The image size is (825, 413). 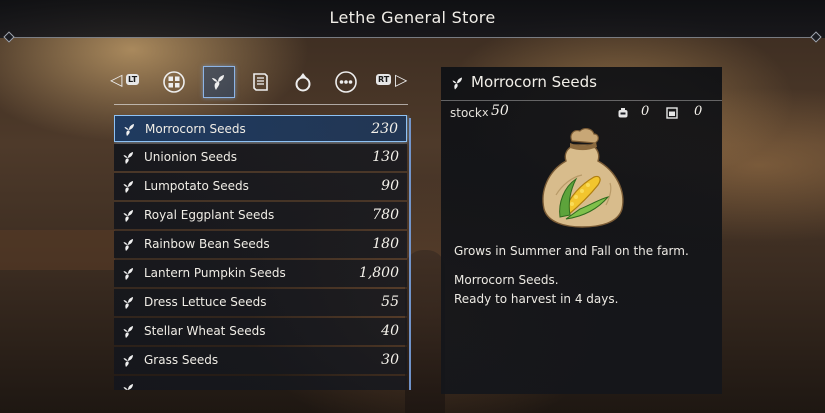 What do you see at coordinates (181, 360) in the screenshot?
I see `item-name: Grass Seeds` at bounding box center [181, 360].